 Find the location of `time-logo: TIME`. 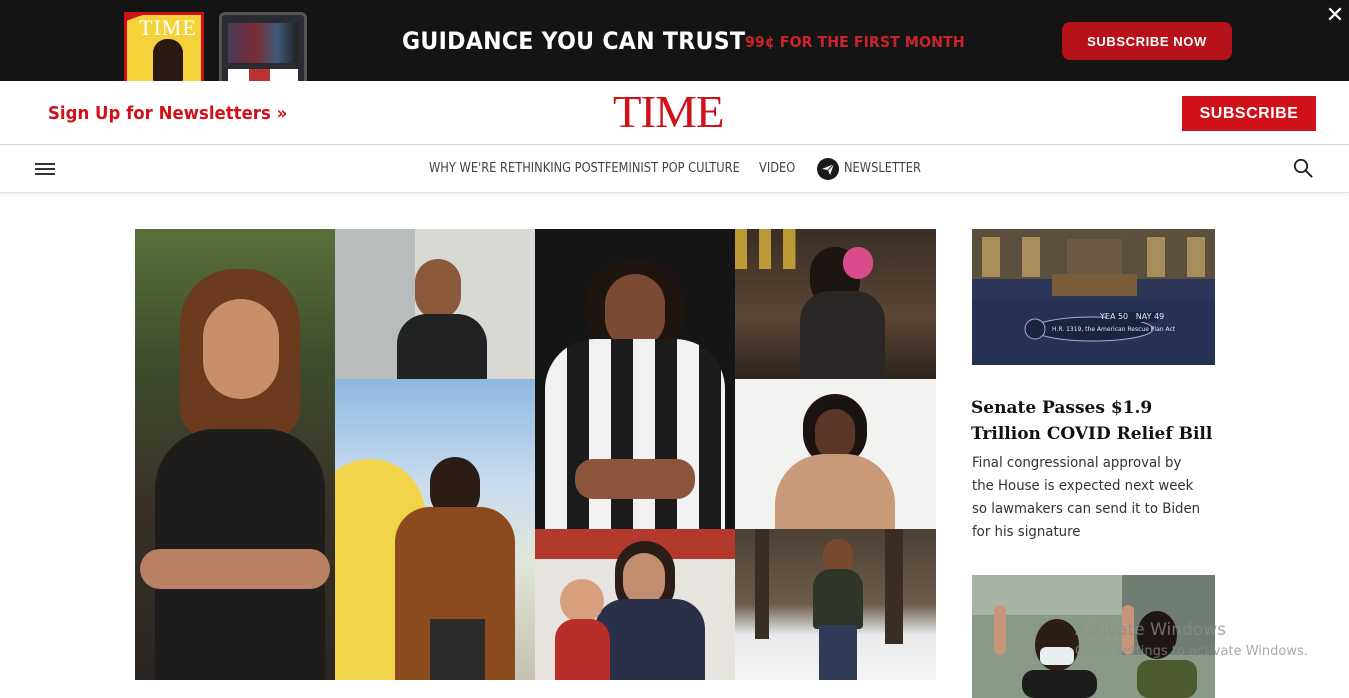

time-logo: TIME is located at coordinates (669, 112).